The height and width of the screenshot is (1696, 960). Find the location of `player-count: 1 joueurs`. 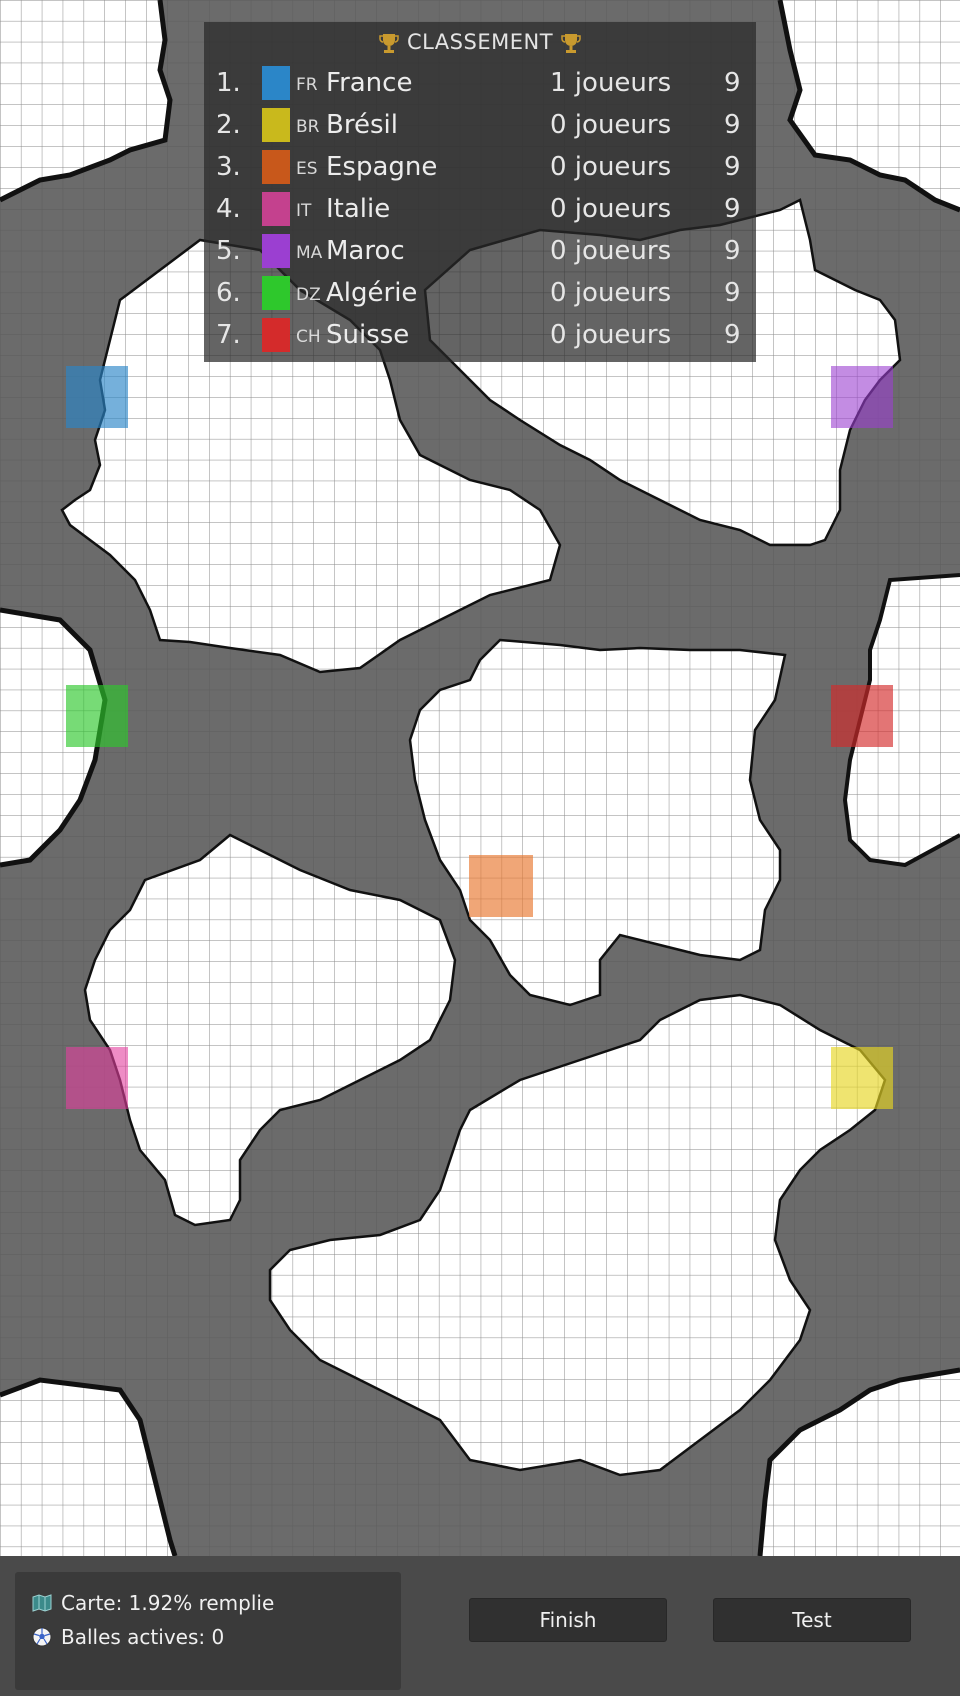

player-count: 1 joueurs is located at coordinates (611, 83).